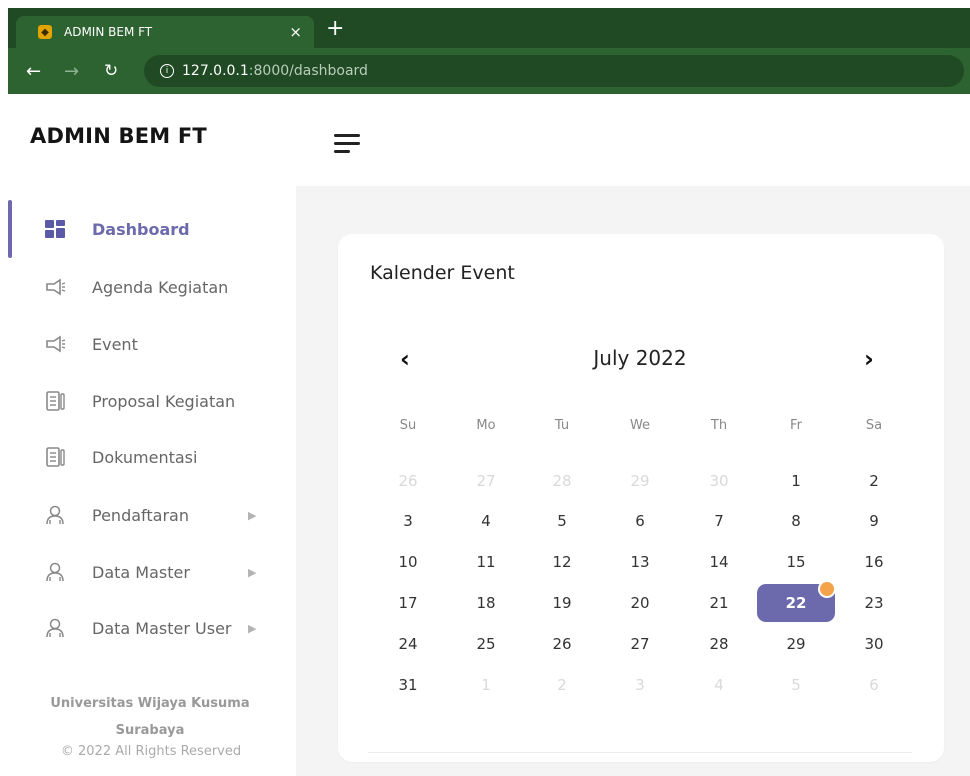 The height and width of the screenshot is (776, 970). Describe the element at coordinates (108, 32) in the screenshot. I see `tab-title: ADMIN BEM FT` at that location.